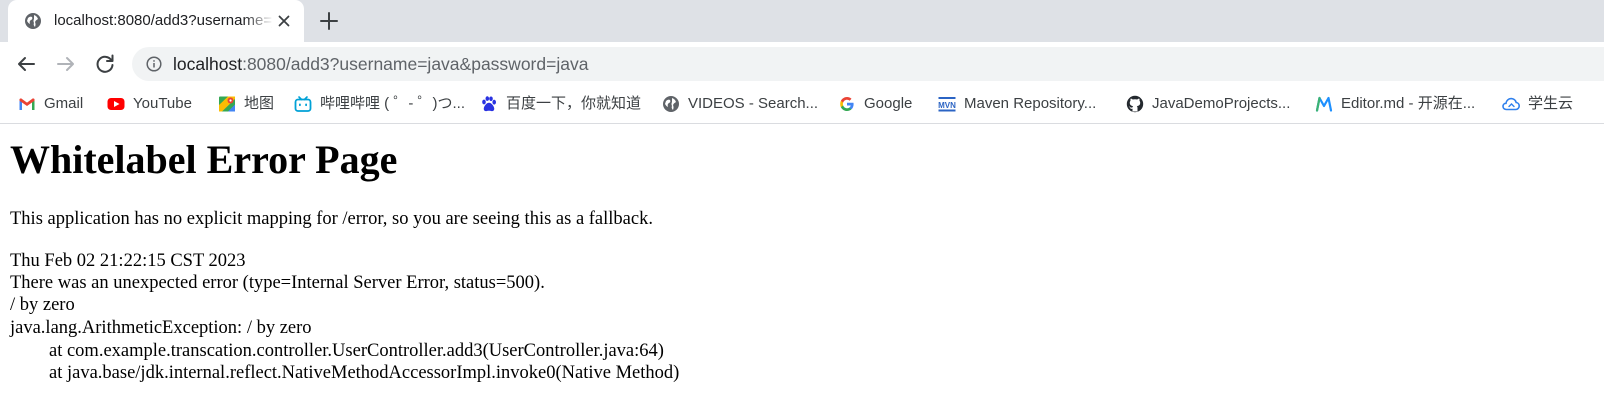 The height and width of the screenshot is (397, 1604). What do you see at coordinates (66, 64) in the screenshot?
I see `forward-arrow-icon` at bounding box center [66, 64].